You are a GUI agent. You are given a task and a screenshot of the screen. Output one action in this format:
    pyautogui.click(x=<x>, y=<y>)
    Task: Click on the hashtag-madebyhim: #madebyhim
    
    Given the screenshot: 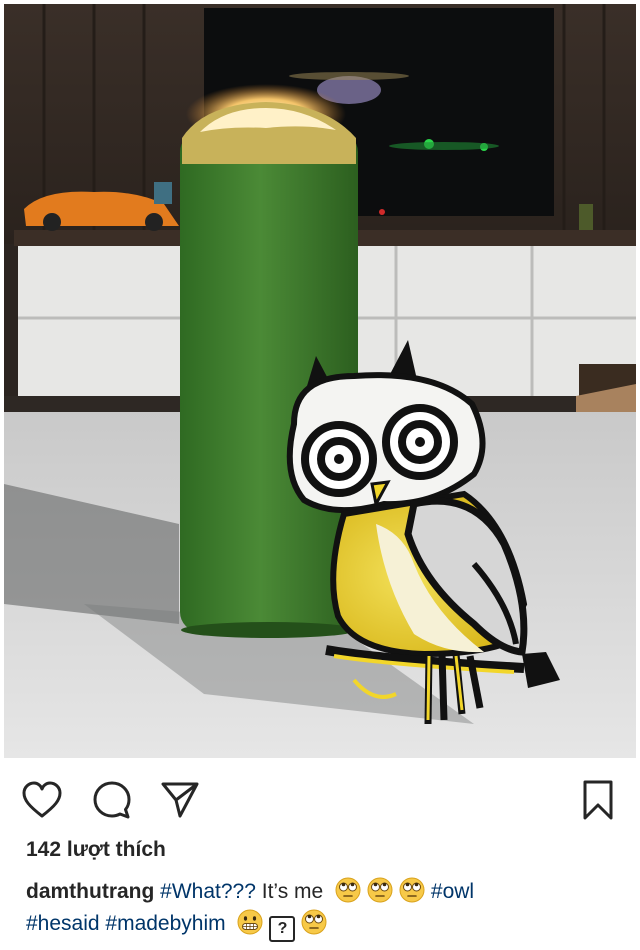 What is the action you would take?
    pyautogui.click(x=165, y=923)
    